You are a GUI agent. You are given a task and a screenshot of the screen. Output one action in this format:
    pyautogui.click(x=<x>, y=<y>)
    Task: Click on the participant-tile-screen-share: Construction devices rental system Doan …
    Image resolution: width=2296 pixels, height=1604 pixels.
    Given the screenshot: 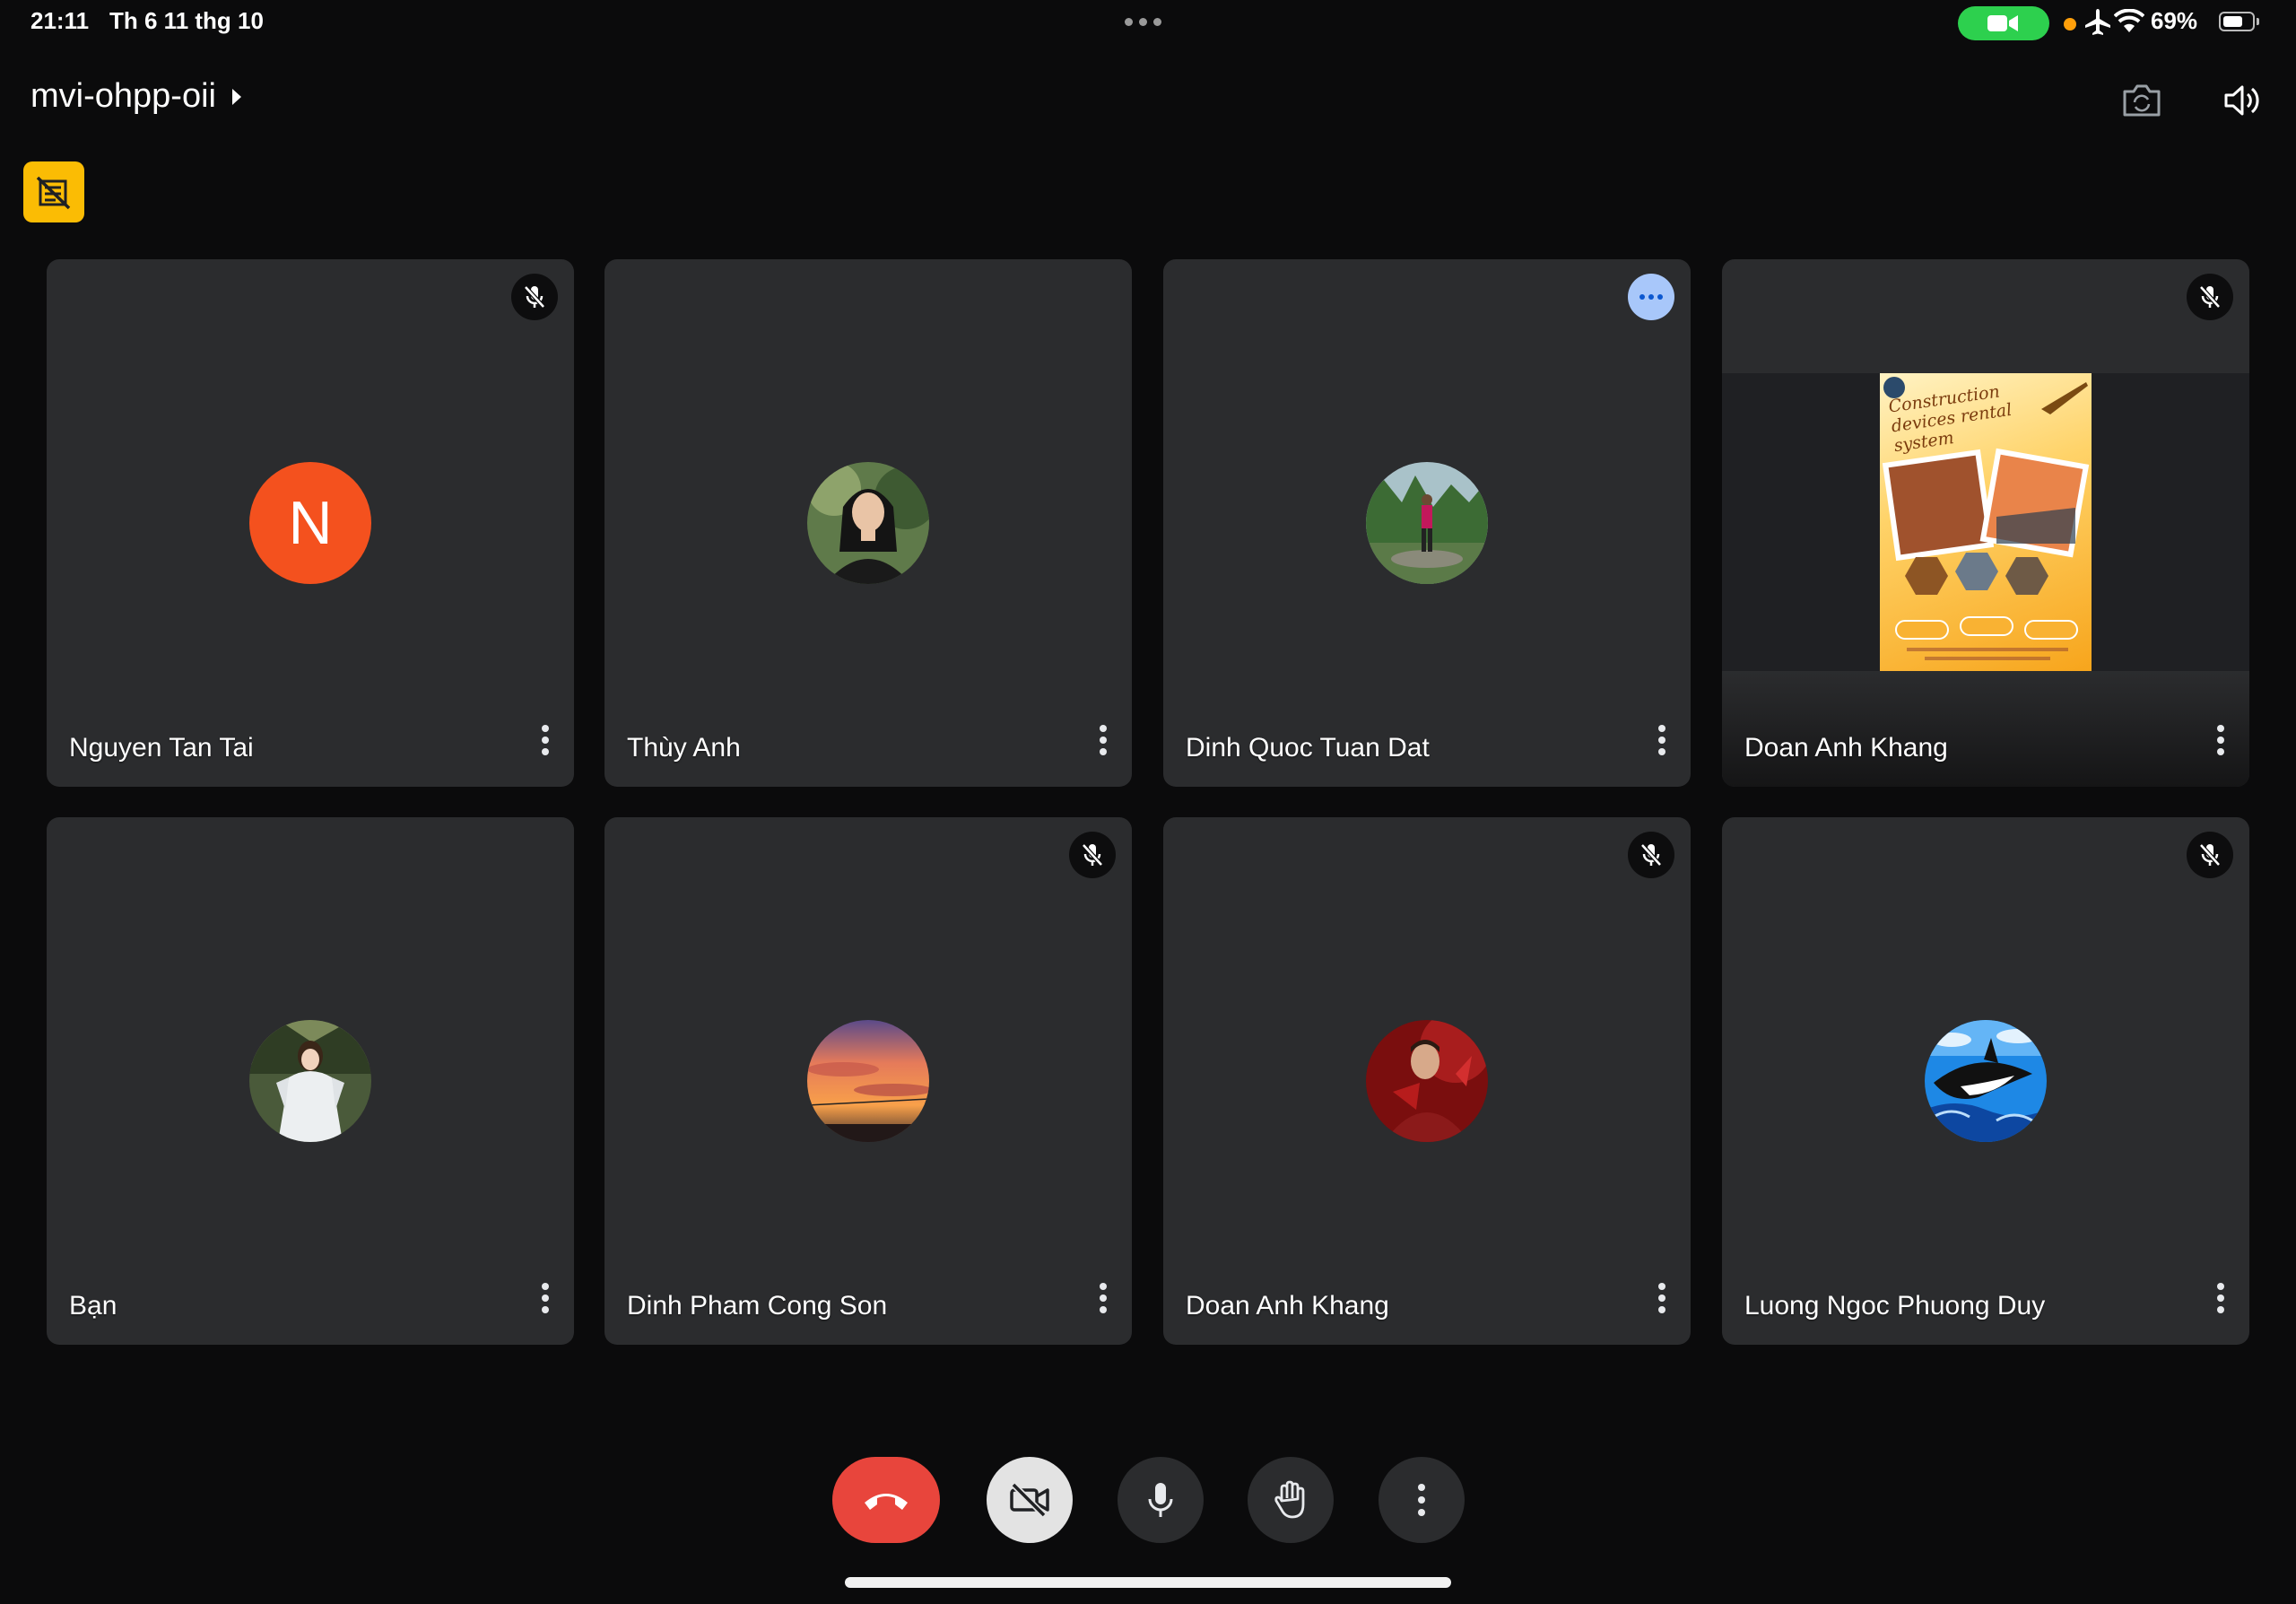 What is the action you would take?
    pyautogui.click(x=1985, y=523)
    